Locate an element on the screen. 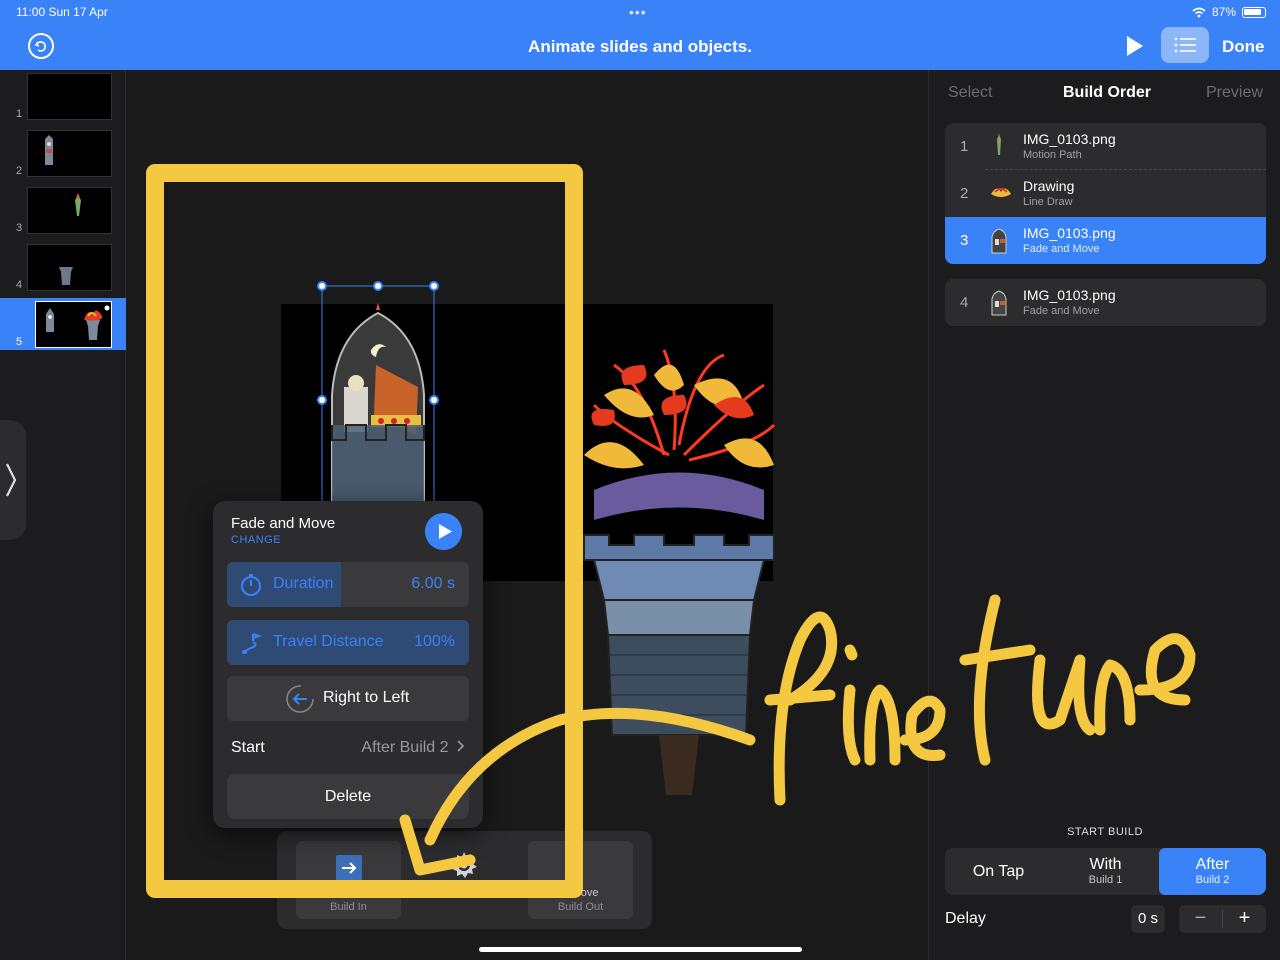 Image resolution: width=1280 pixels, height=960 pixels. show-navigator-handle is located at coordinates (13, 480).